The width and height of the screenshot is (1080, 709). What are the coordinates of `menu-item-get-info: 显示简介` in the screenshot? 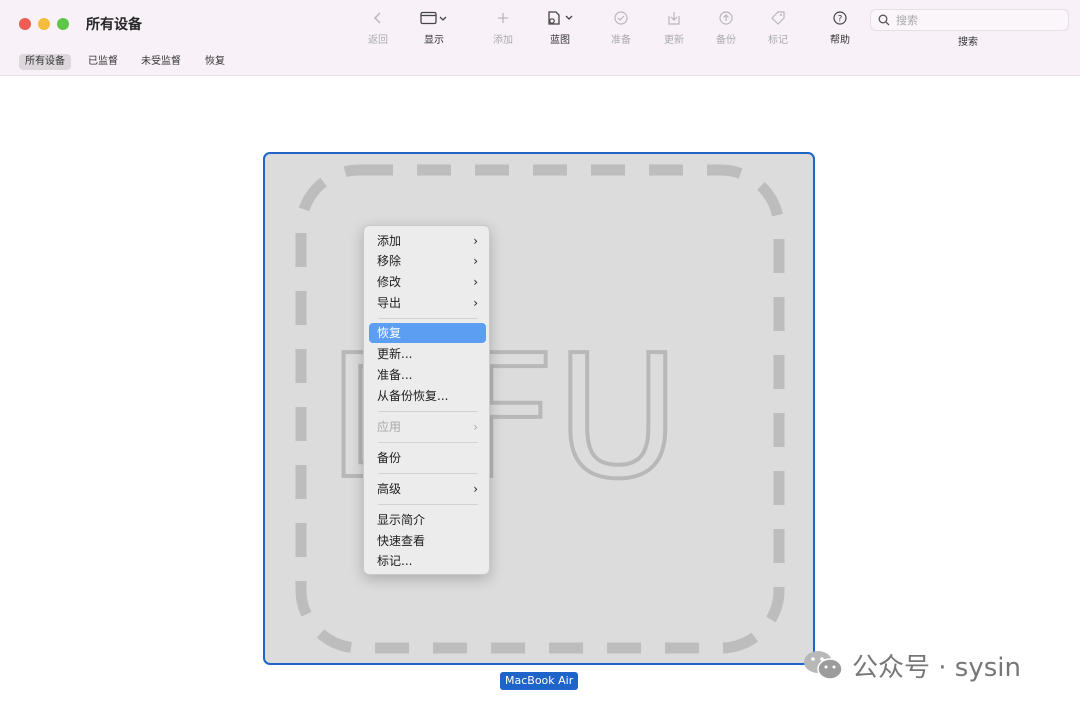 It's located at (427, 520).